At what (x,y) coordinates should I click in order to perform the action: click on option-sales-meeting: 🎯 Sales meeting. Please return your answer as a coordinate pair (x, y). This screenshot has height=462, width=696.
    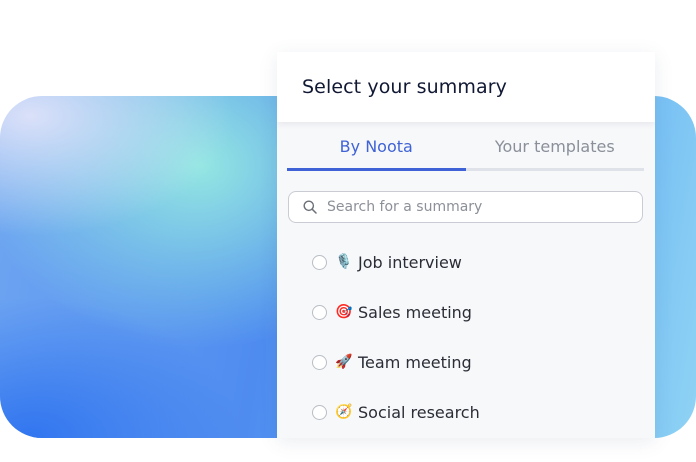
    Looking at the image, I should click on (396, 312).